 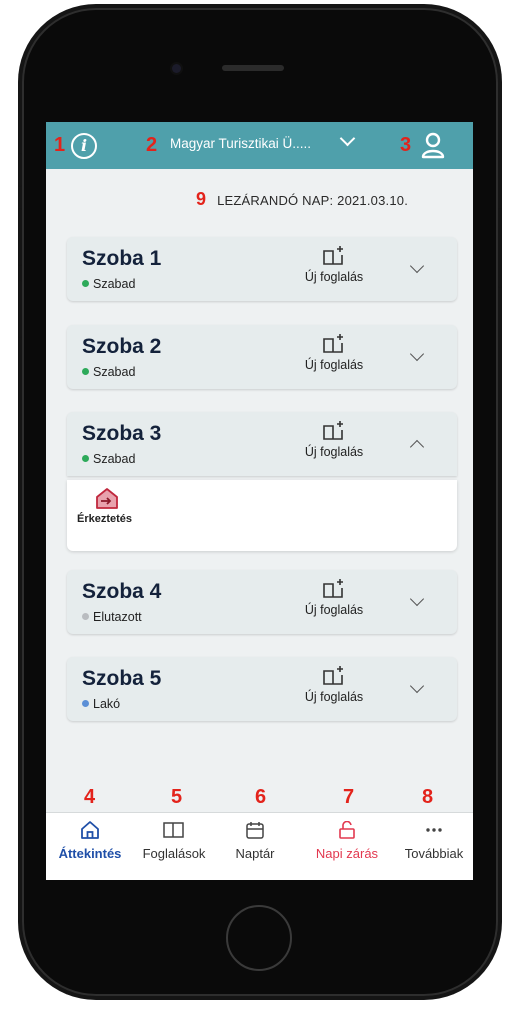 I want to click on app-header: 1 i 2 Magyar Turisztikai Ü..... 3, so click(x=259, y=145).